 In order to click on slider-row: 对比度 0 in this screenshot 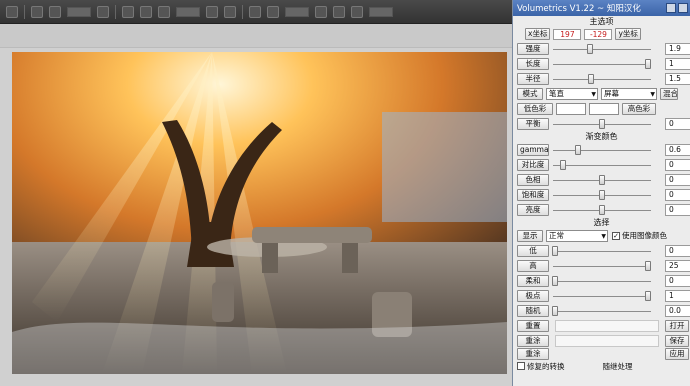, I will do `click(601, 164)`.